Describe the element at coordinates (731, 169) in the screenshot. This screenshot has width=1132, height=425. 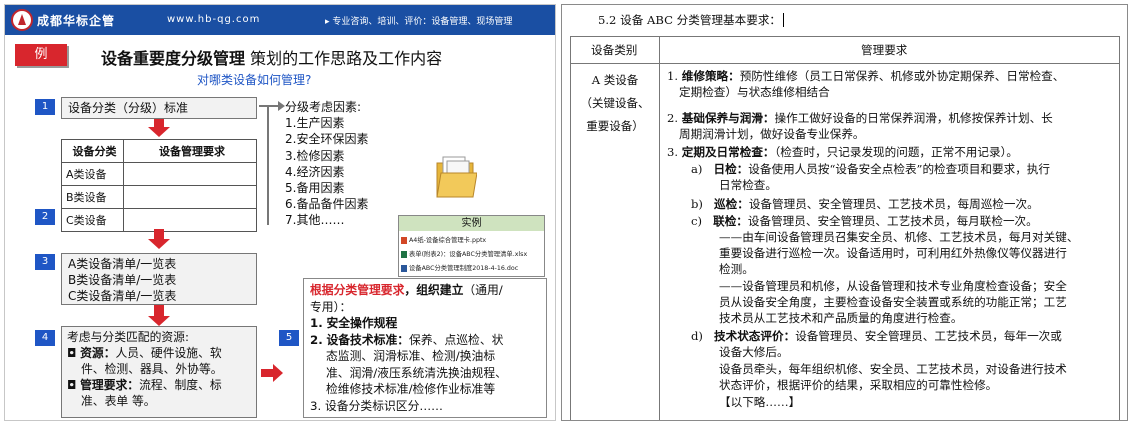
I see `item-label: 日检：` at that location.